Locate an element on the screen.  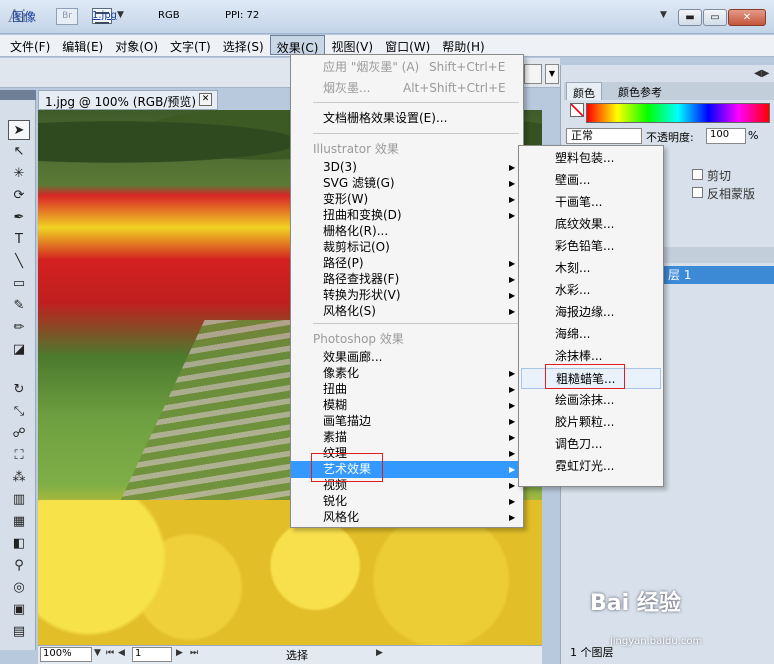
menu-crop-marks: 裁剪标记(O) is located at coordinates (407, 247).